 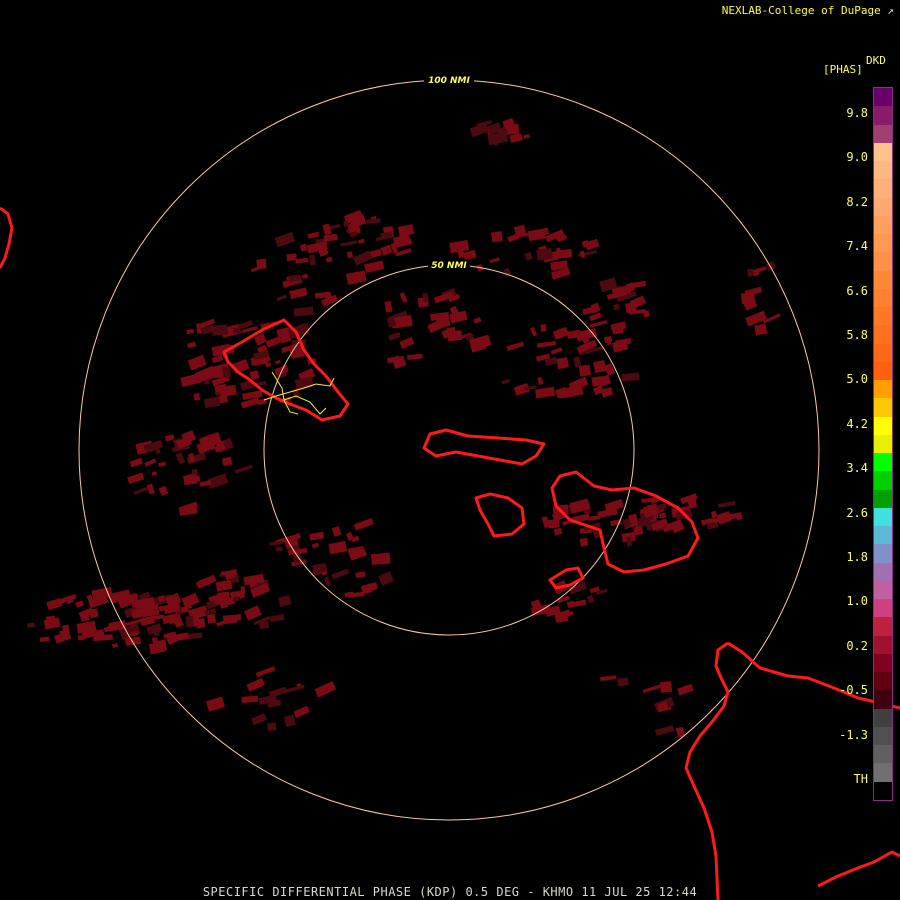 I want to click on island-hawaii-south, so click(x=858, y=869).